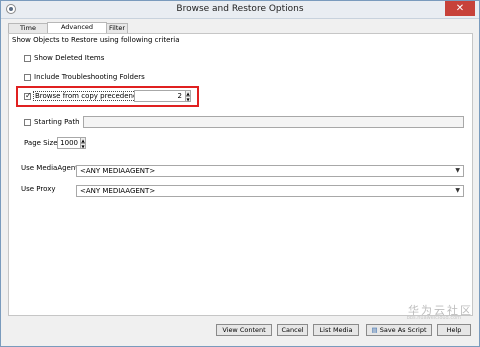 The image size is (480, 347). What do you see at coordinates (179, 96) in the screenshot?
I see `copy-precedence-value: 2` at bounding box center [179, 96].